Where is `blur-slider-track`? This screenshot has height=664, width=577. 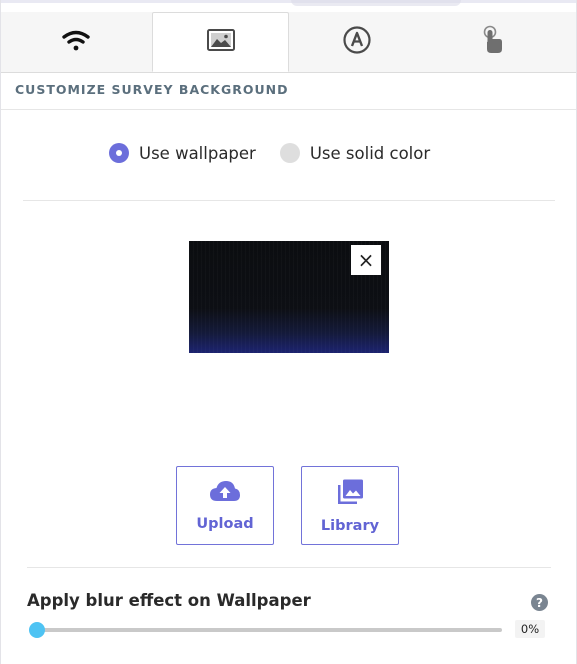
blur-slider-track is located at coordinates (269, 630).